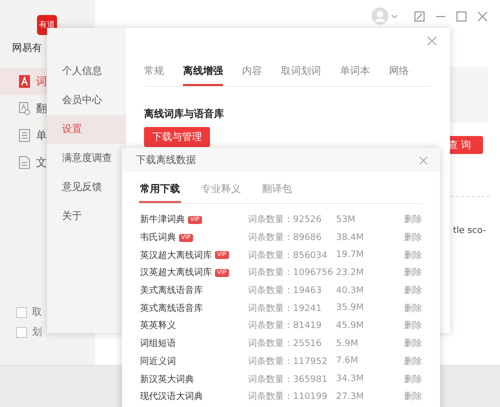  Describe the element at coordinates (27, 48) in the screenshot. I see `app-name: 网易有` at that location.